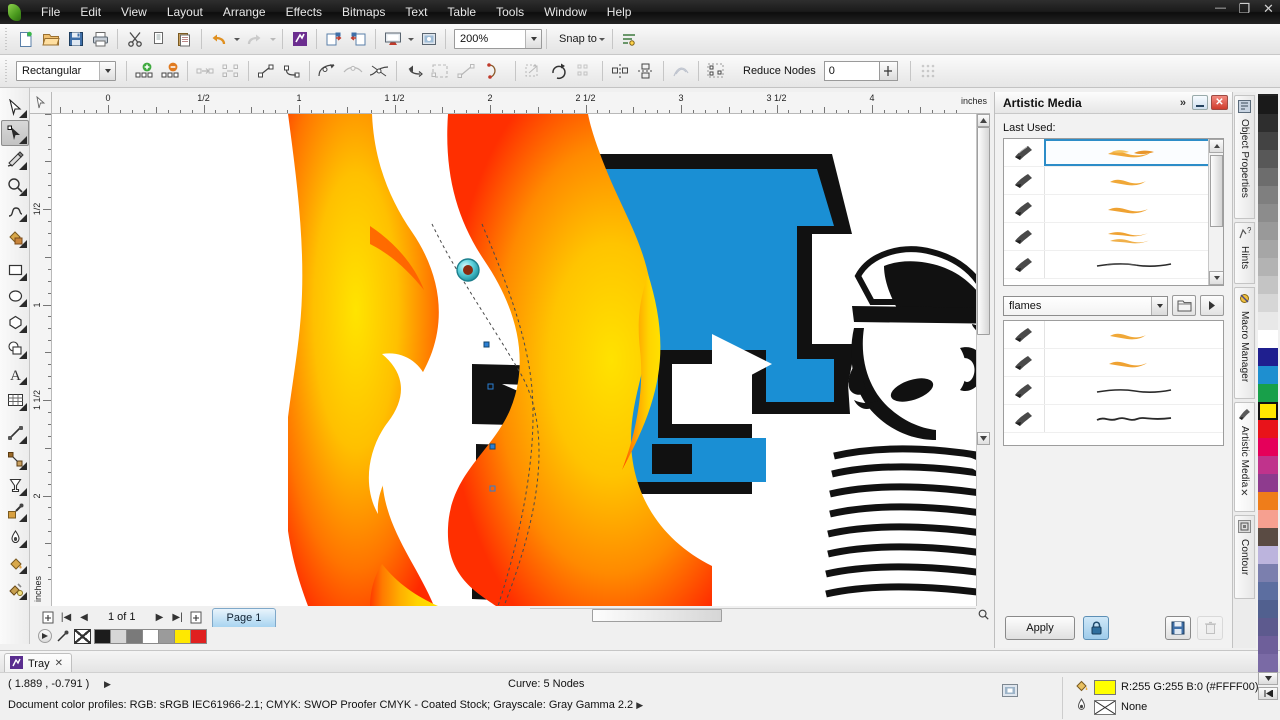 The height and width of the screenshot is (720, 1280). What do you see at coordinates (928, 71) in the screenshot?
I see `curve-smoothness-button` at bounding box center [928, 71].